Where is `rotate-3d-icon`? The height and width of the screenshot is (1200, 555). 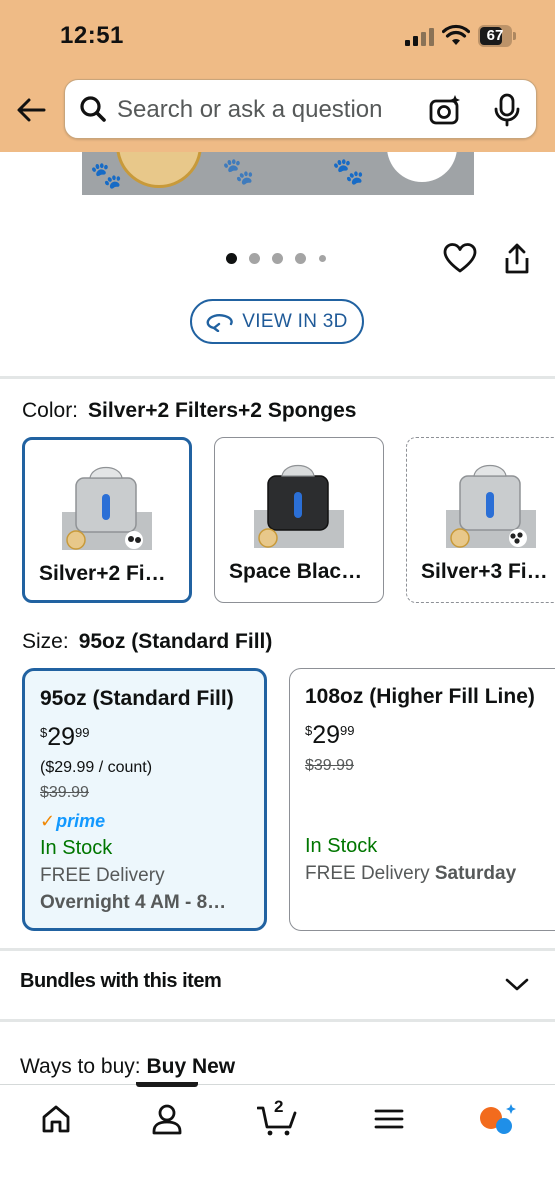 rotate-3d-icon is located at coordinates (220, 322).